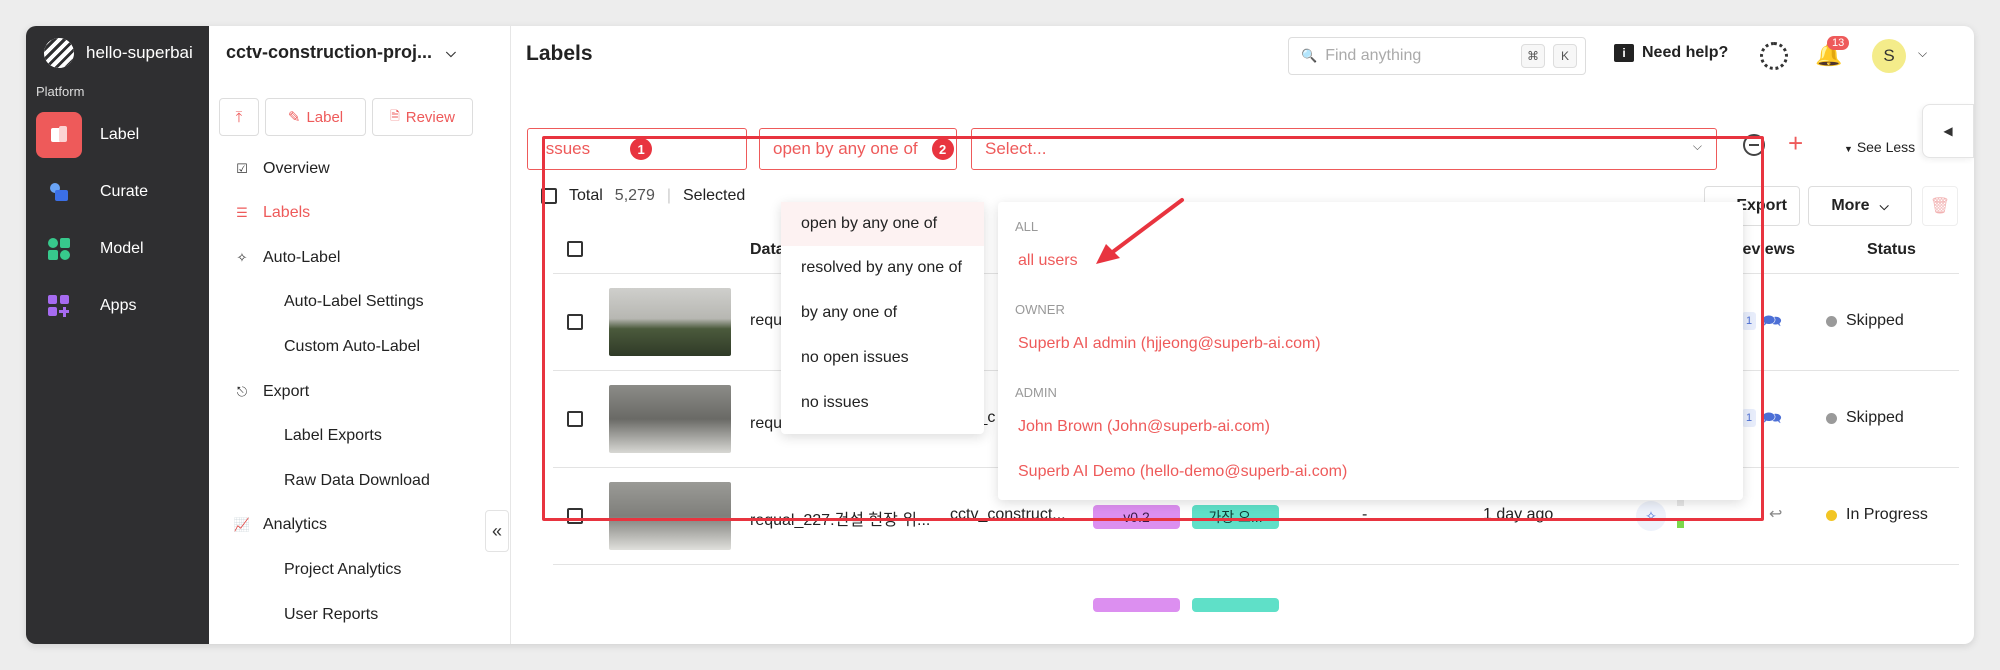  What do you see at coordinates (767, 250) in the screenshot?
I see `col-data: Data` at bounding box center [767, 250].